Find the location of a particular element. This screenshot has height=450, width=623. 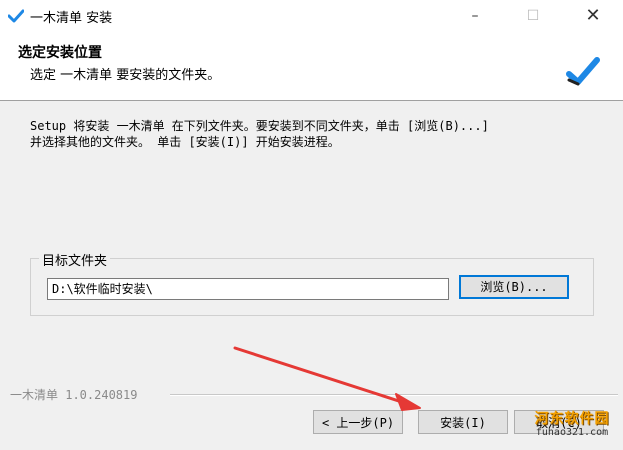

site-watermark: 河东软件园 fuhao321.com is located at coordinates (572, 430).